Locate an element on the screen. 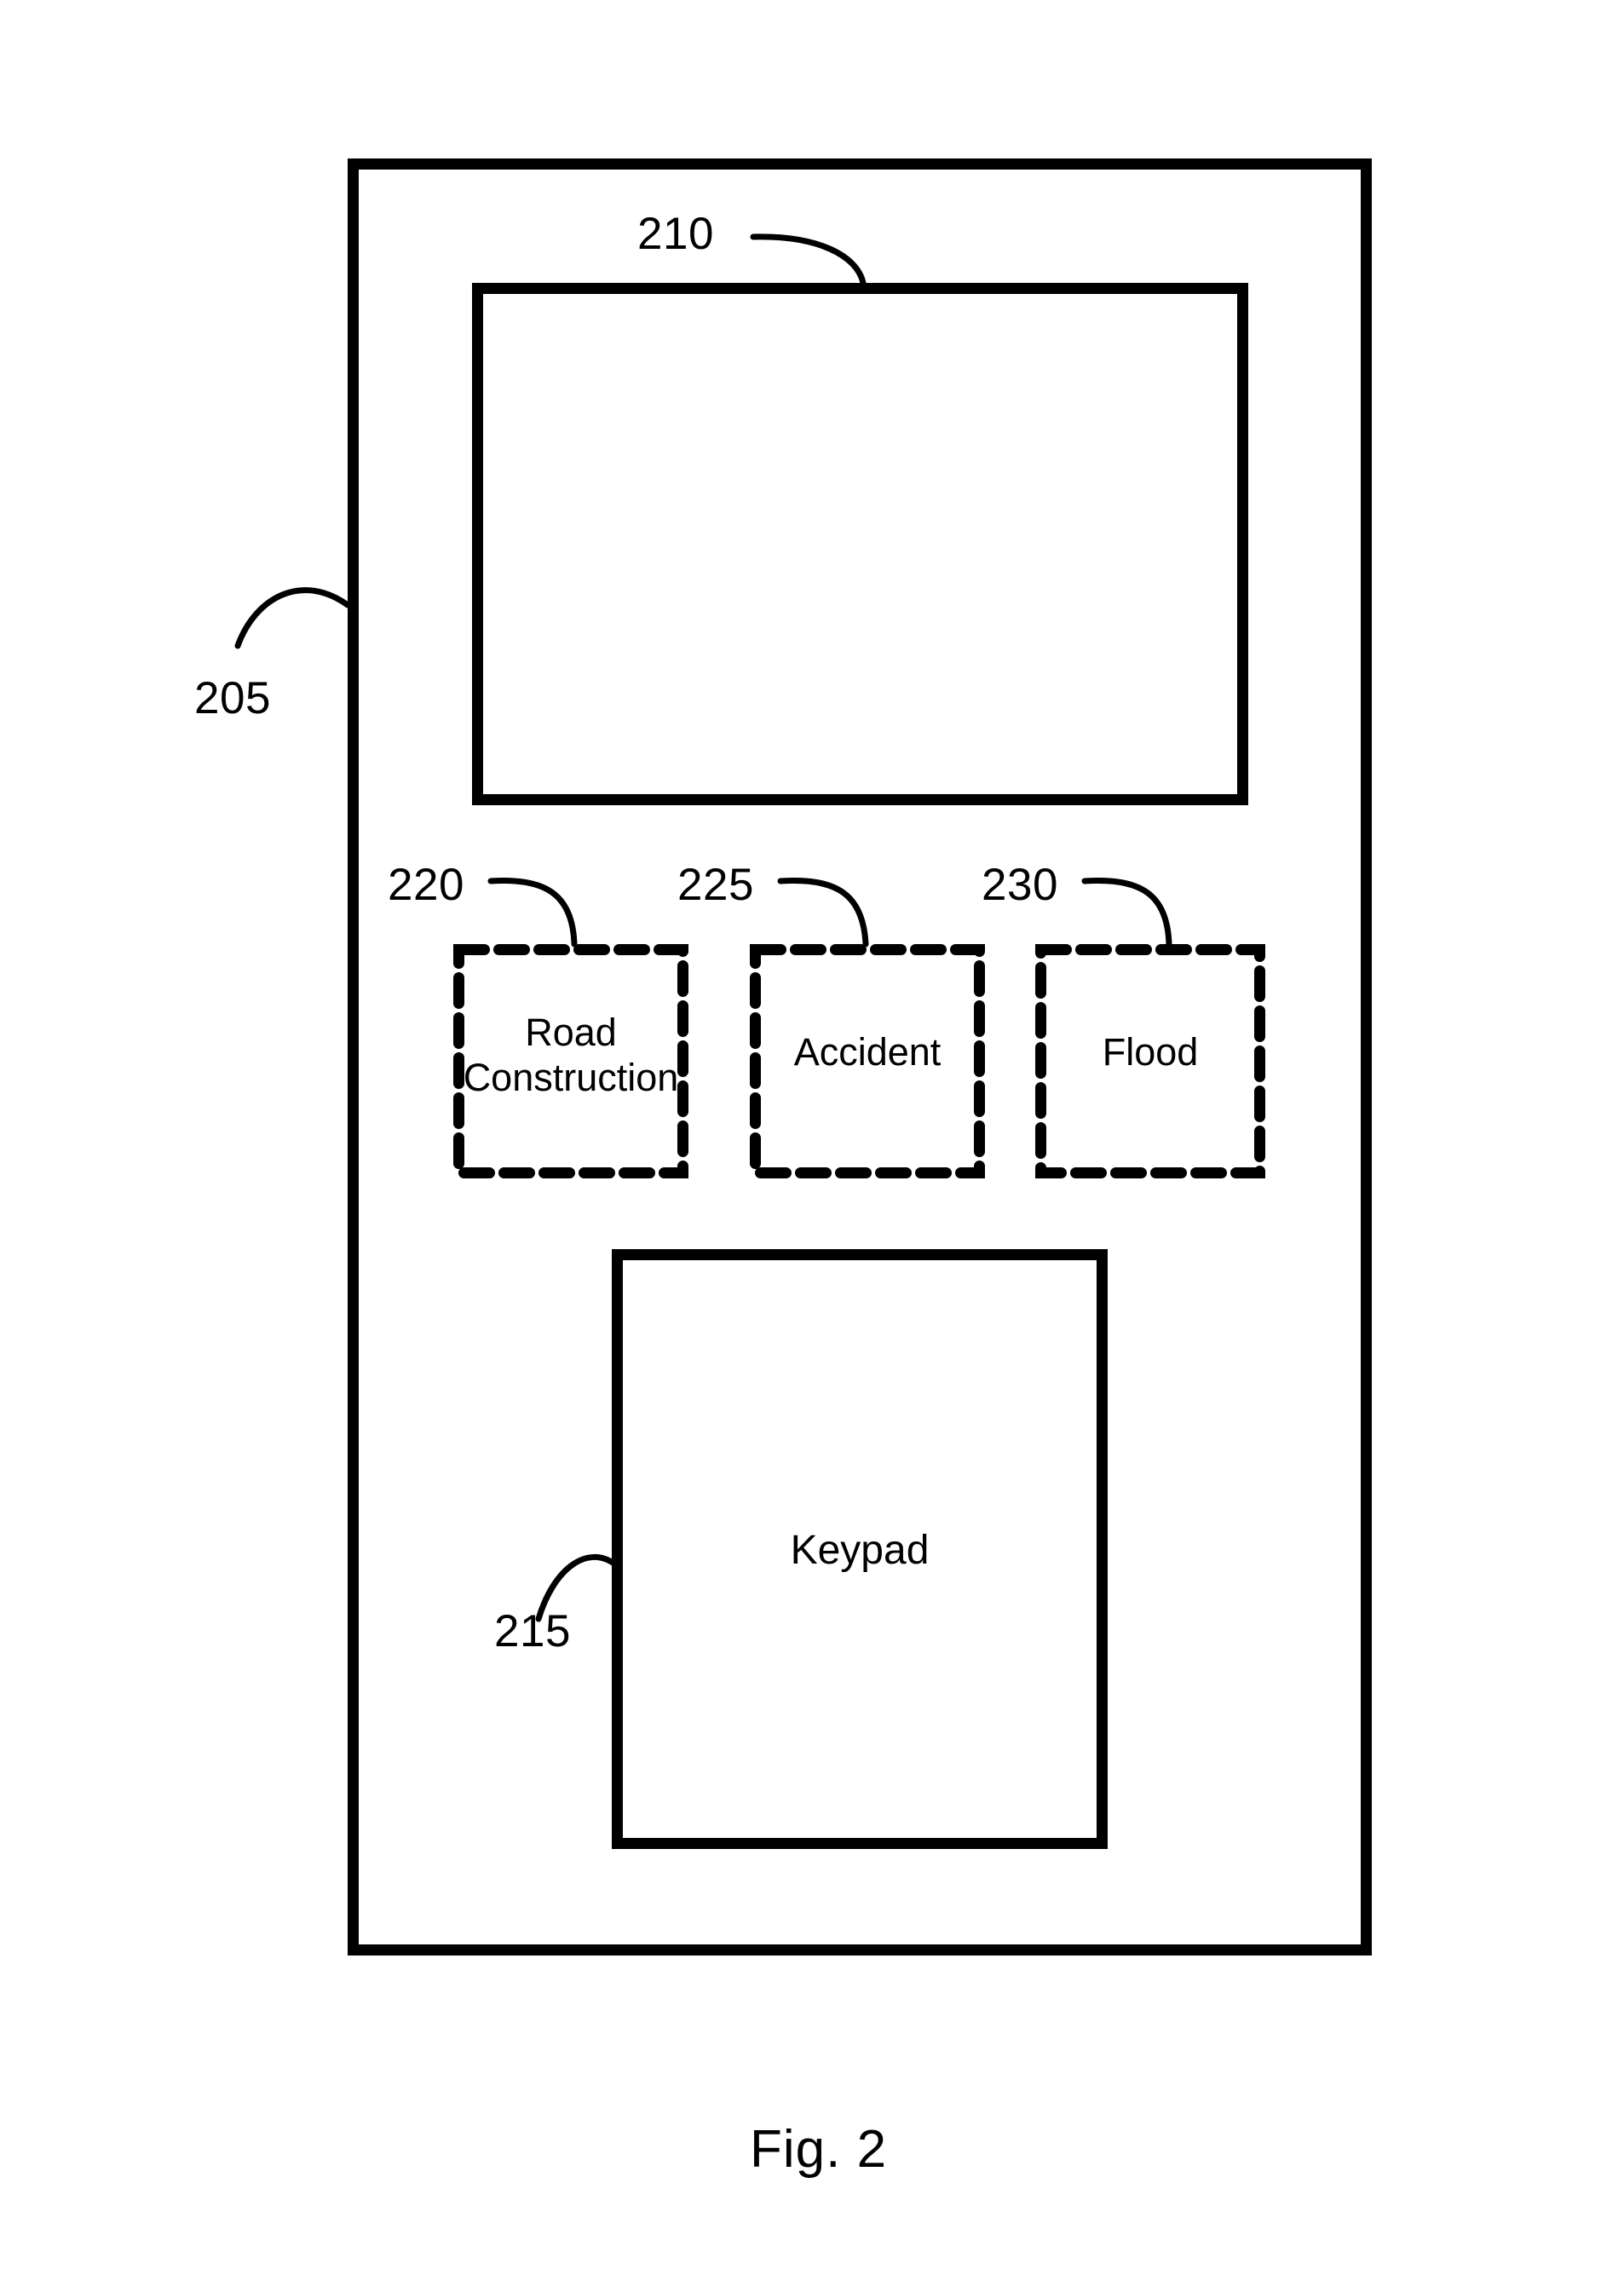  display-screen-outline is located at coordinates (860, 544).